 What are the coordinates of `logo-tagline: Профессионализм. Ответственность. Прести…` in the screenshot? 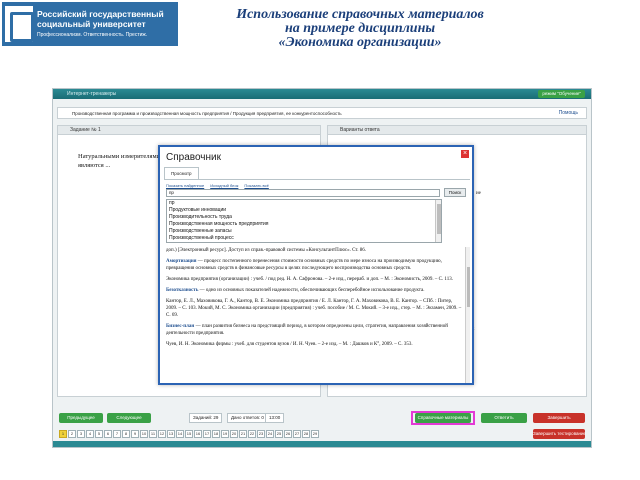 It's located at (92, 35).